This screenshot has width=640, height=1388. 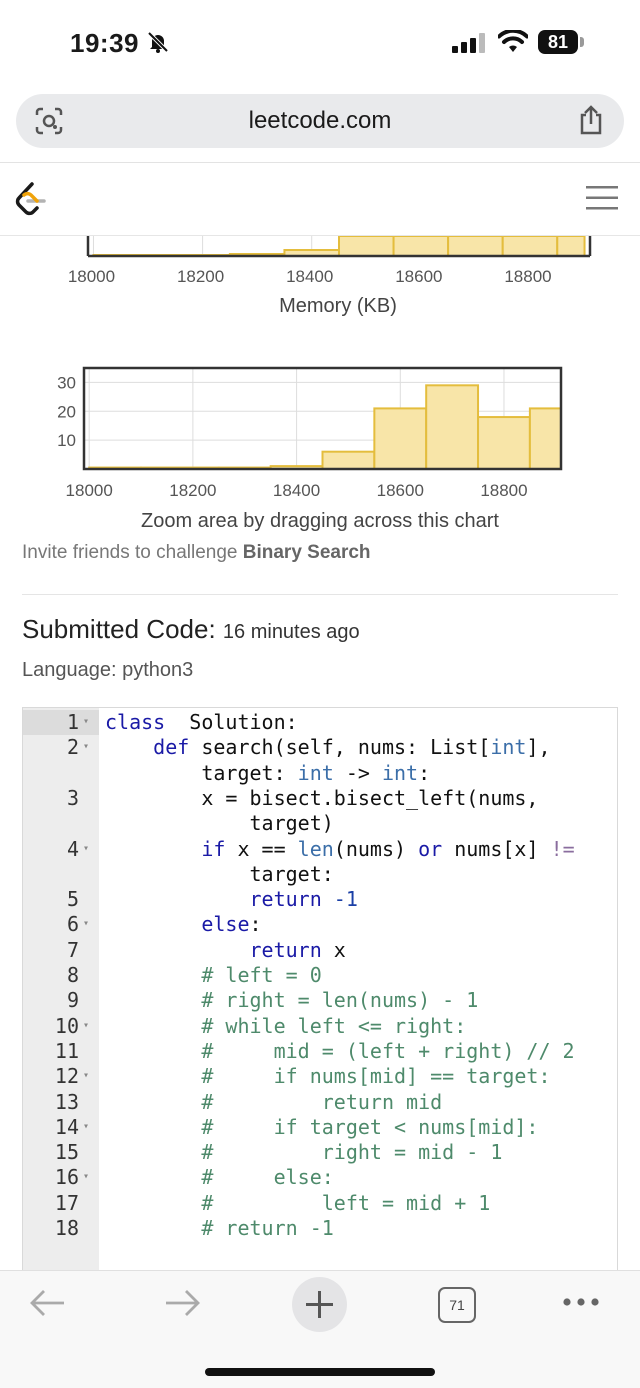 What do you see at coordinates (298, 1202) in the screenshot?
I see `code-text: # left = mid + 1` at bounding box center [298, 1202].